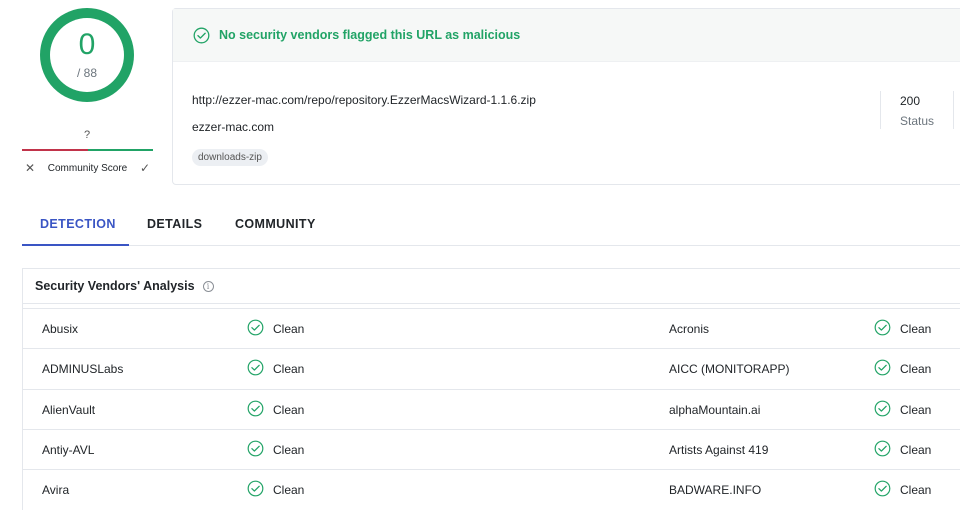 This screenshot has height=510, width=960. I want to click on info-icon: i, so click(208, 286).